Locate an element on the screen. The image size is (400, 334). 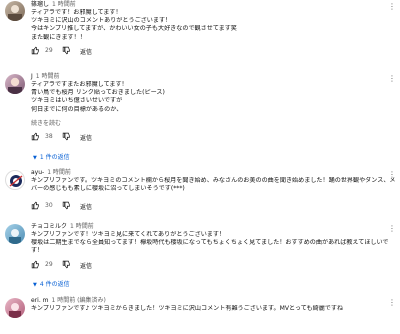
read-more-link: 続きを読む is located at coordinates (213, 122).